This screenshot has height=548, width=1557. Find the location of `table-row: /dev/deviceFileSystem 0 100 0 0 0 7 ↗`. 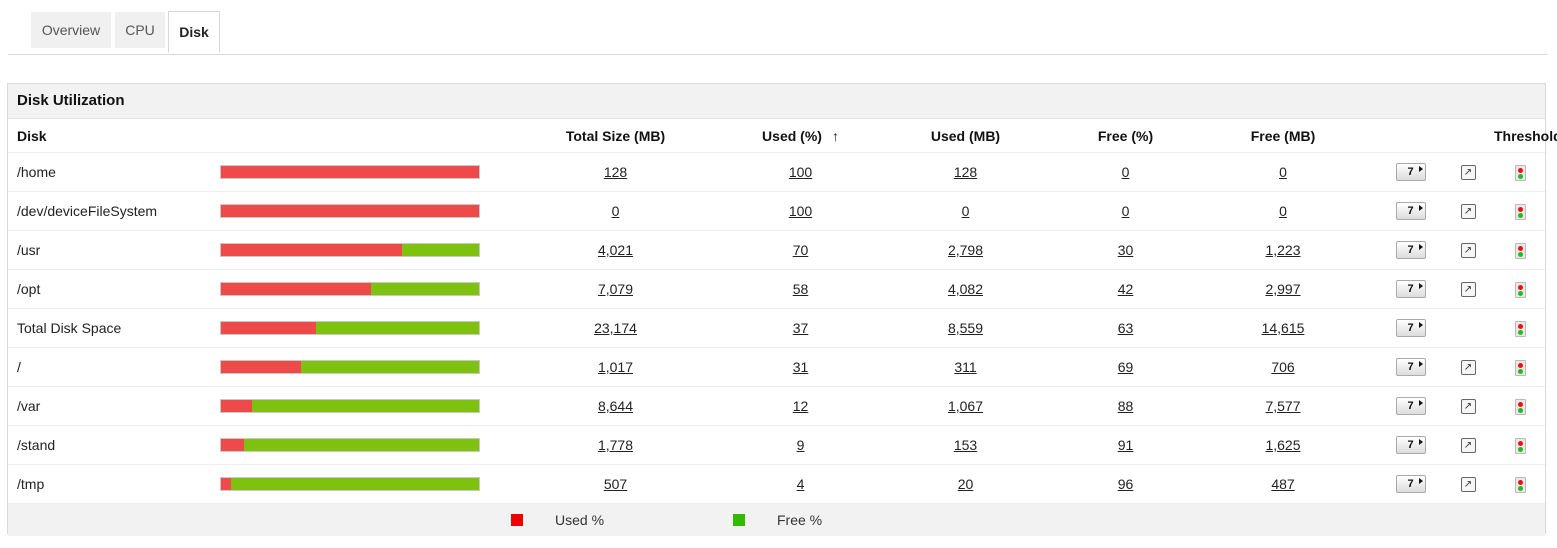

table-row: /dev/deviceFileSystem 0 100 0 0 0 7 ↗ is located at coordinates (777, 211).